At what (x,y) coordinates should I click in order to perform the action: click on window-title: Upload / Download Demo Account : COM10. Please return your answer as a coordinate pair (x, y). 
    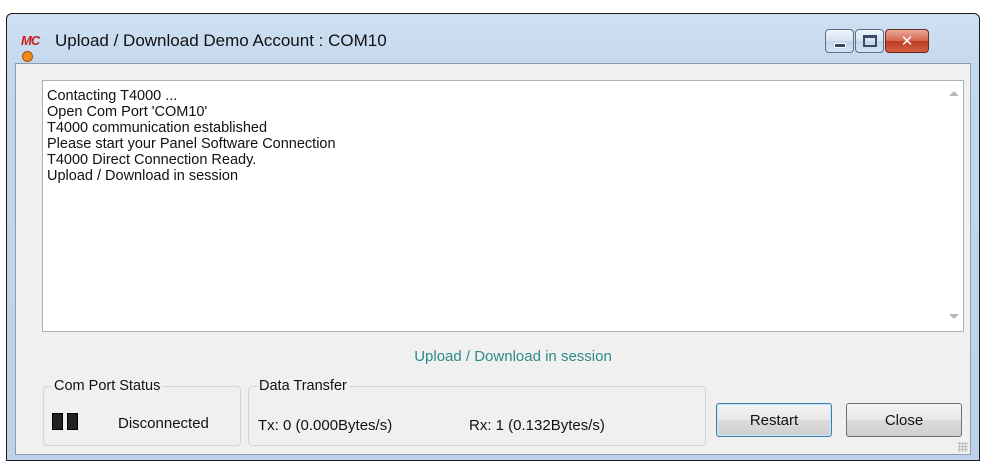
    Looking at the image, I should click on (221, 40).